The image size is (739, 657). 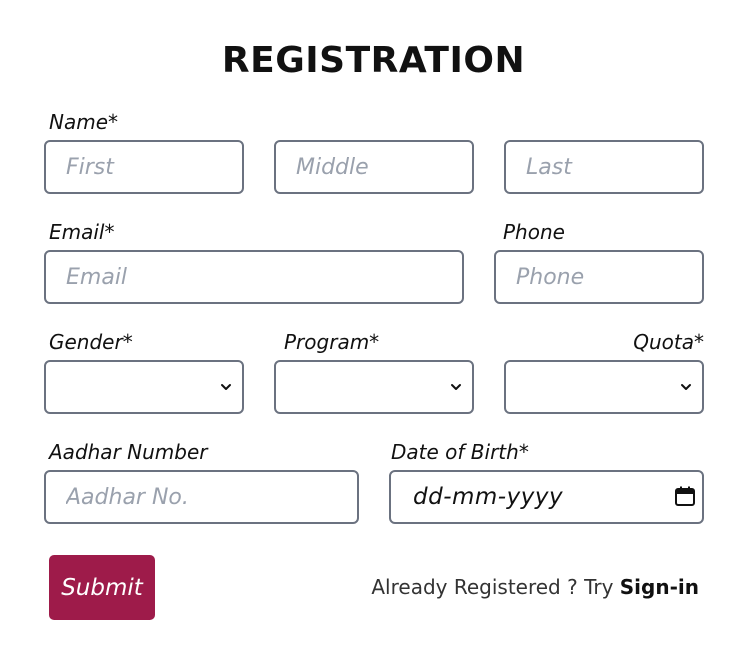 What do you see at coordinates (91, 342) in the screenshot?
I see `gender-label: Gender*` at bounding box center [91, 342].